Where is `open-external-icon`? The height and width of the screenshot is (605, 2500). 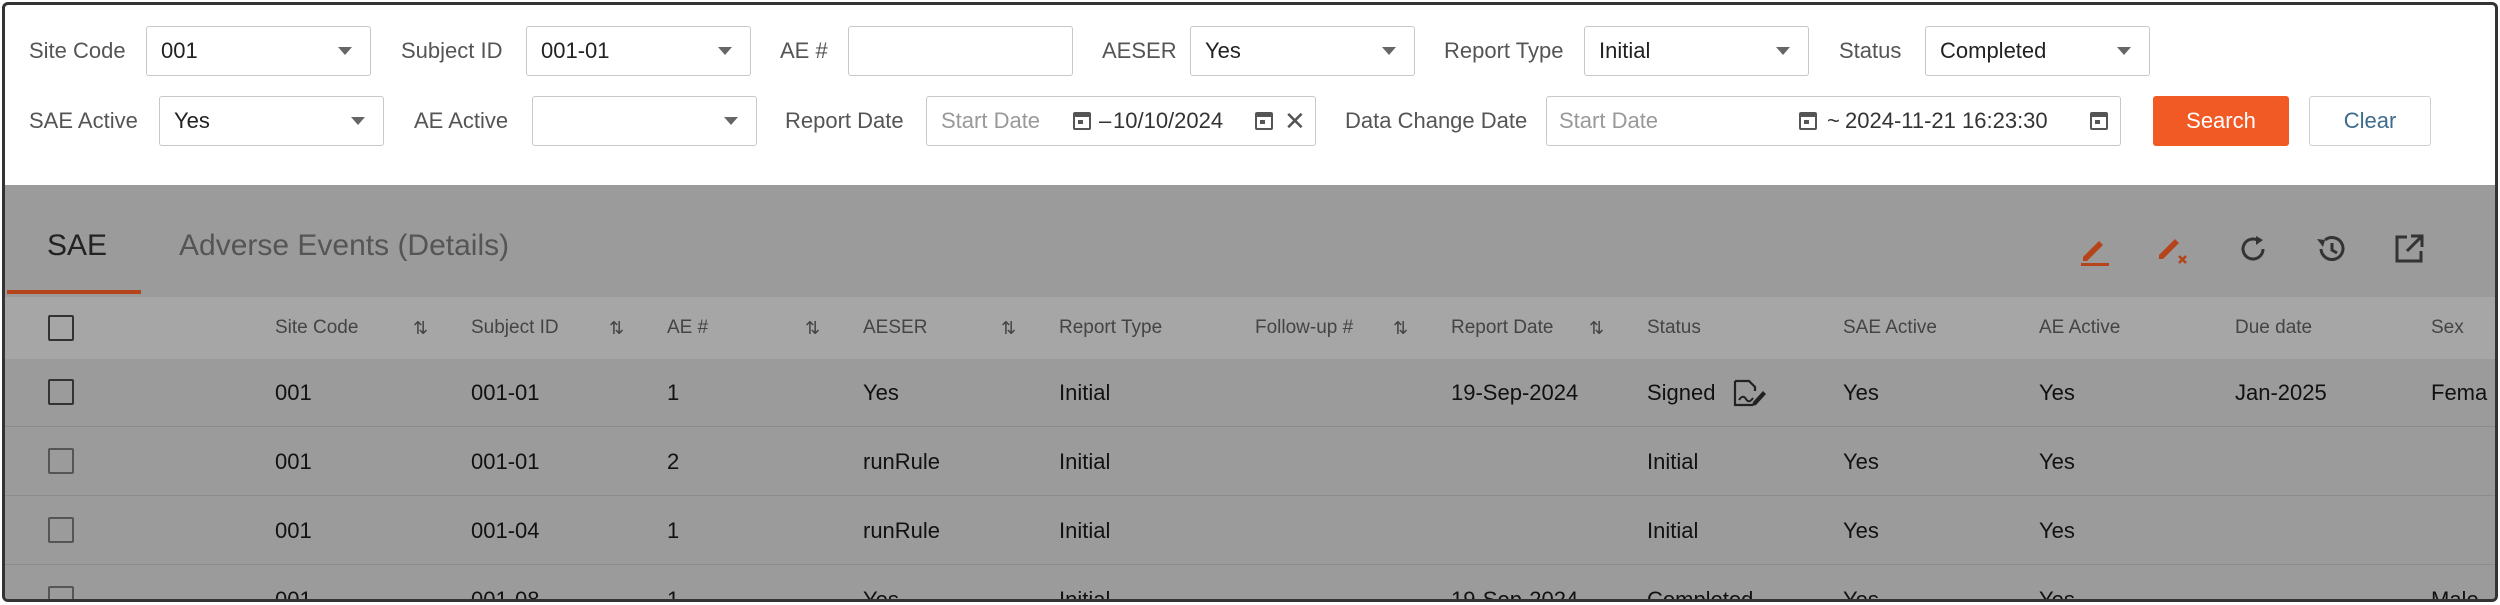
open-external-icon is located at coordinates (2409, 249).